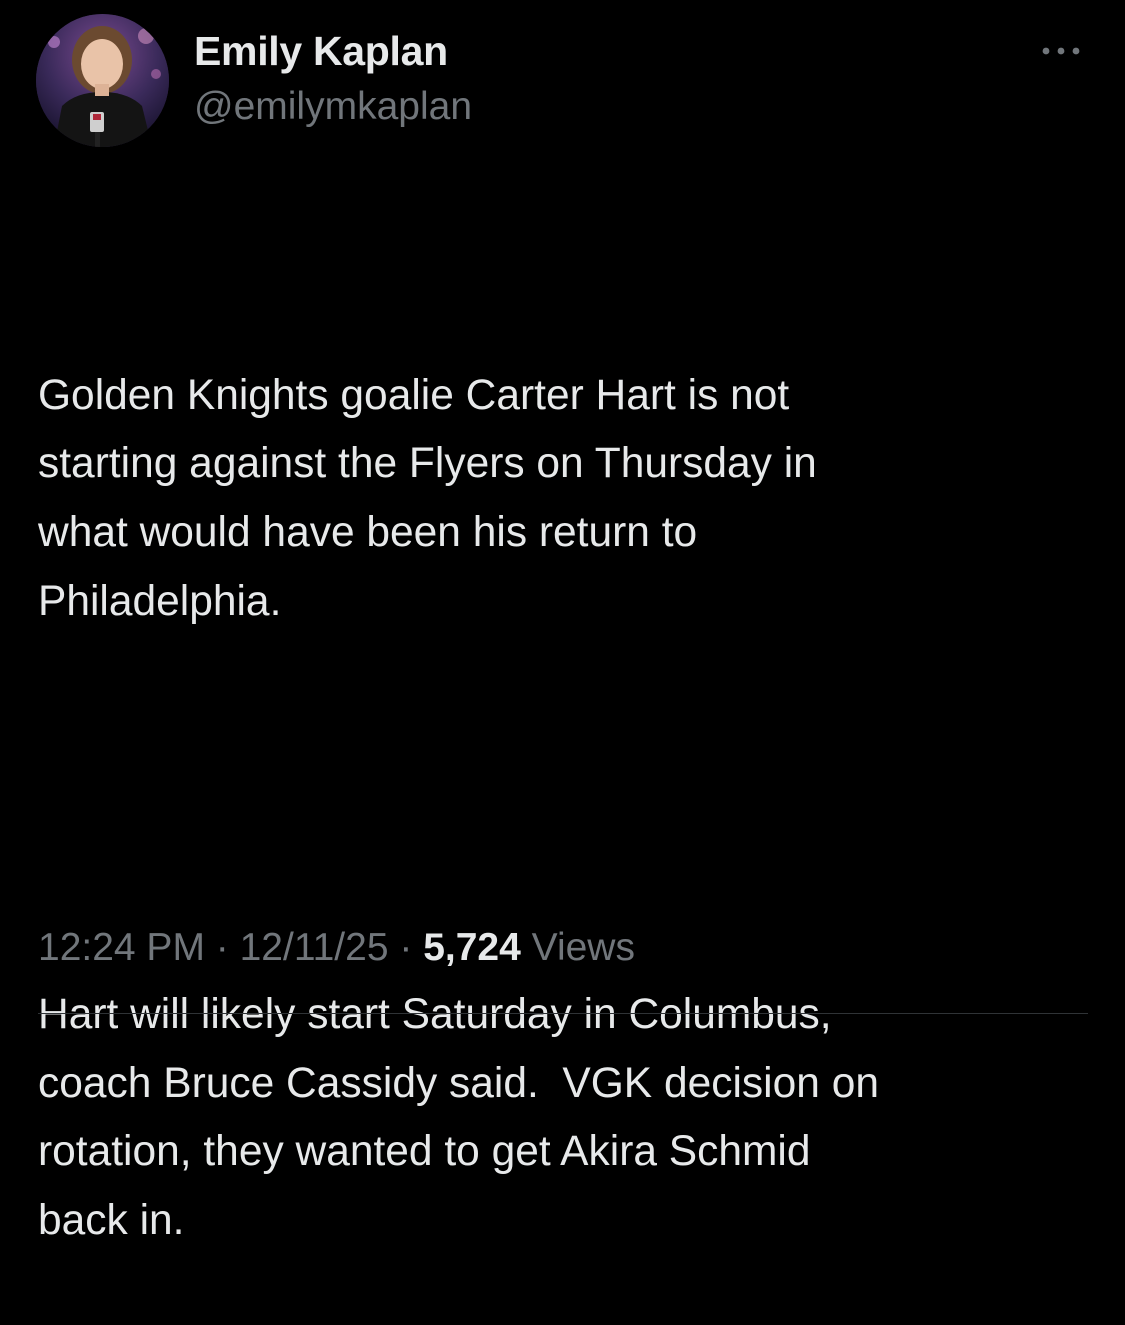 The width and height of the screenshot is (1125, 1325). I want to click on author-handle: @emilymkaplan, so click(333, 107).